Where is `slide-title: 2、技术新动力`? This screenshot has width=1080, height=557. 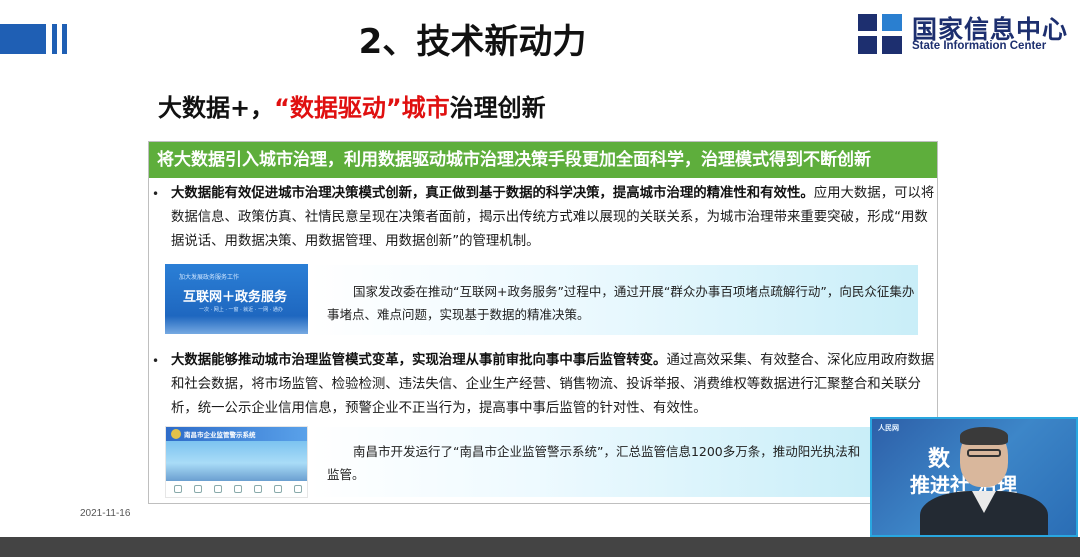
slide-title: 2、技术新动力 is located at coordinates (472, 42).